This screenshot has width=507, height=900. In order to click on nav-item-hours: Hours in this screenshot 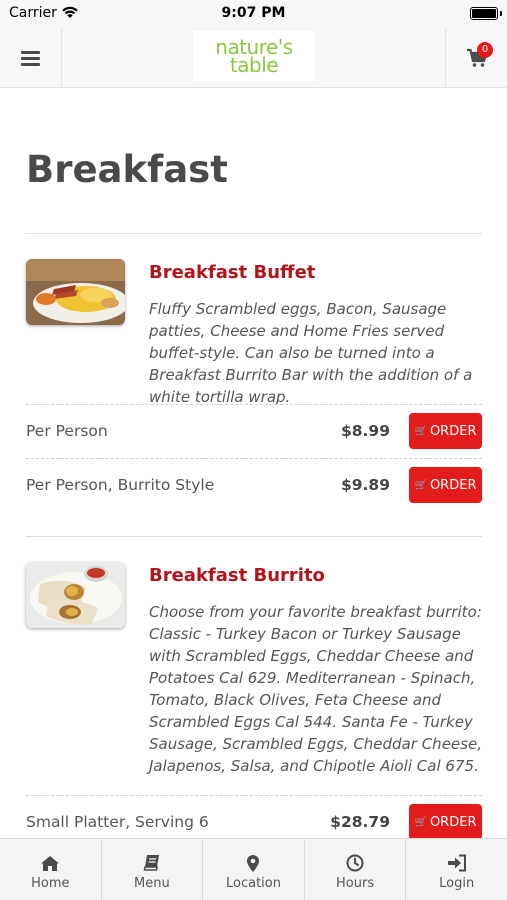, I will do `click(356, 869)`.